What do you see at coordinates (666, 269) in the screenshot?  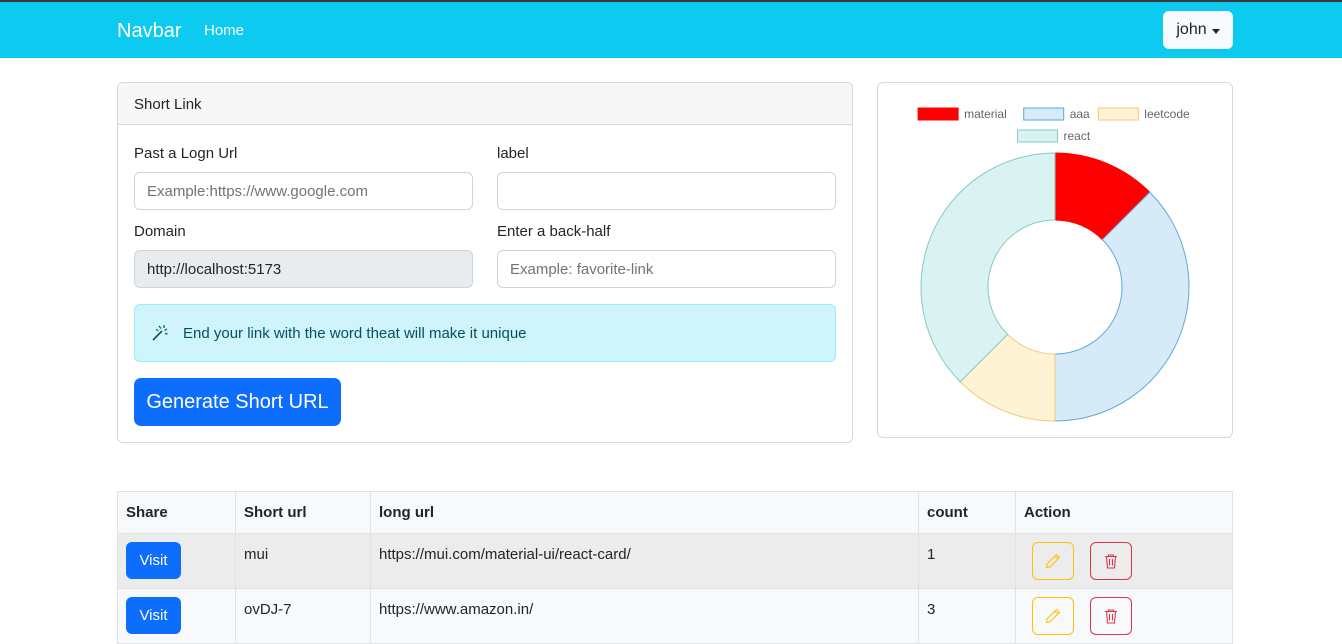 I see `backhalf-input` at bounding box center [666, 269].